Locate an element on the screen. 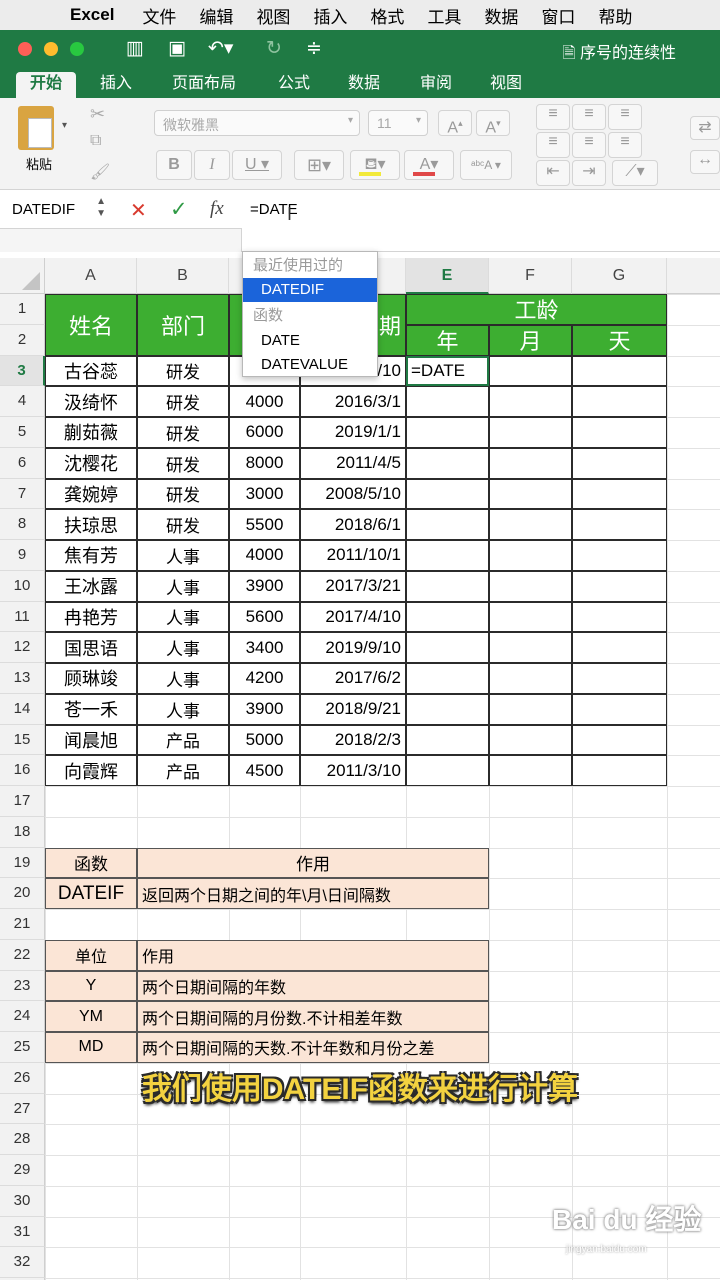  enter-icon: ✓ is located at coordinates (179, 209).